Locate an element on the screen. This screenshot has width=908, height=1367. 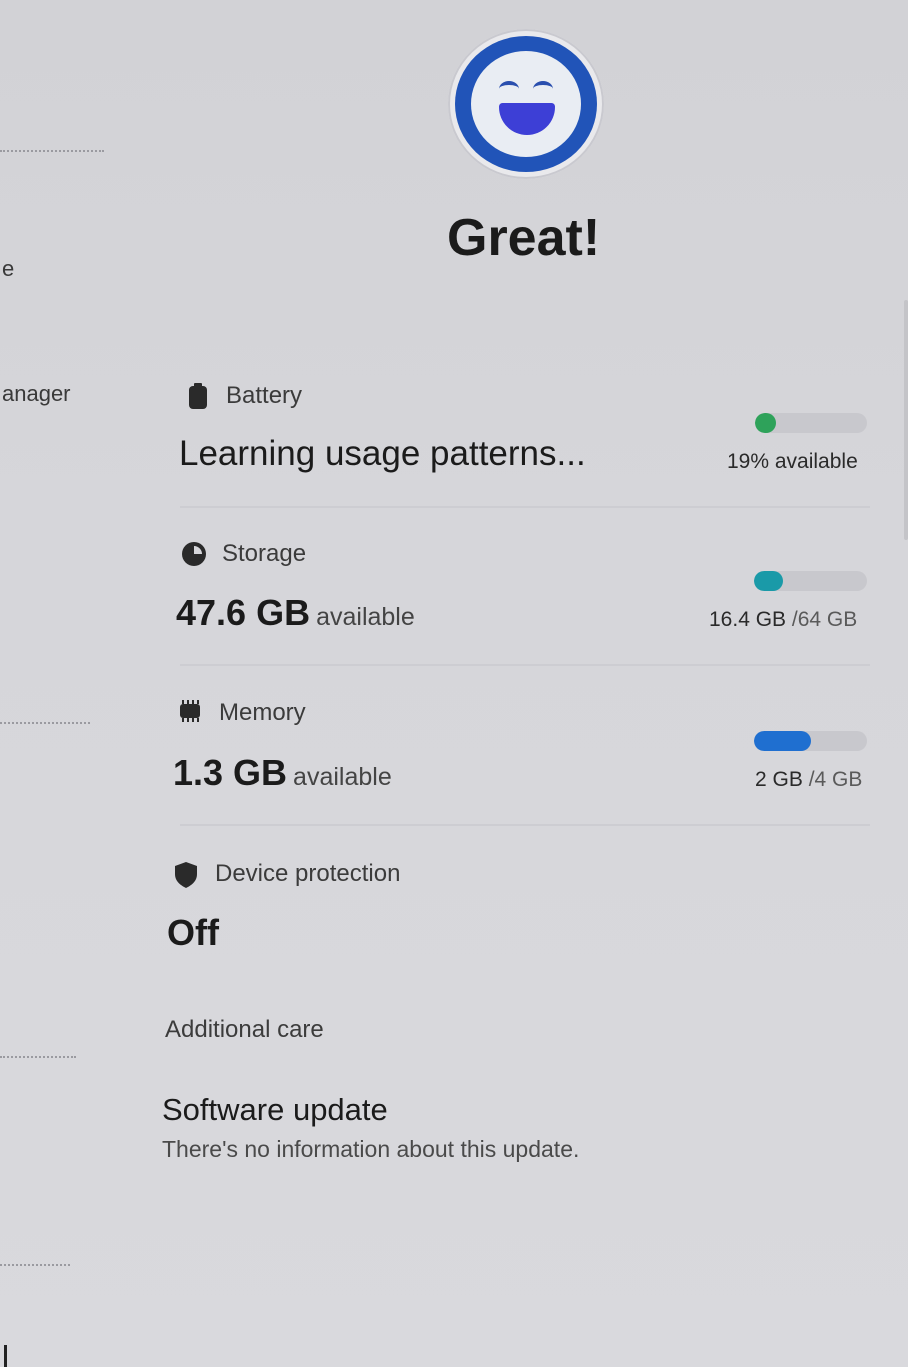
scrollbar is located at coordinates (906, 420).